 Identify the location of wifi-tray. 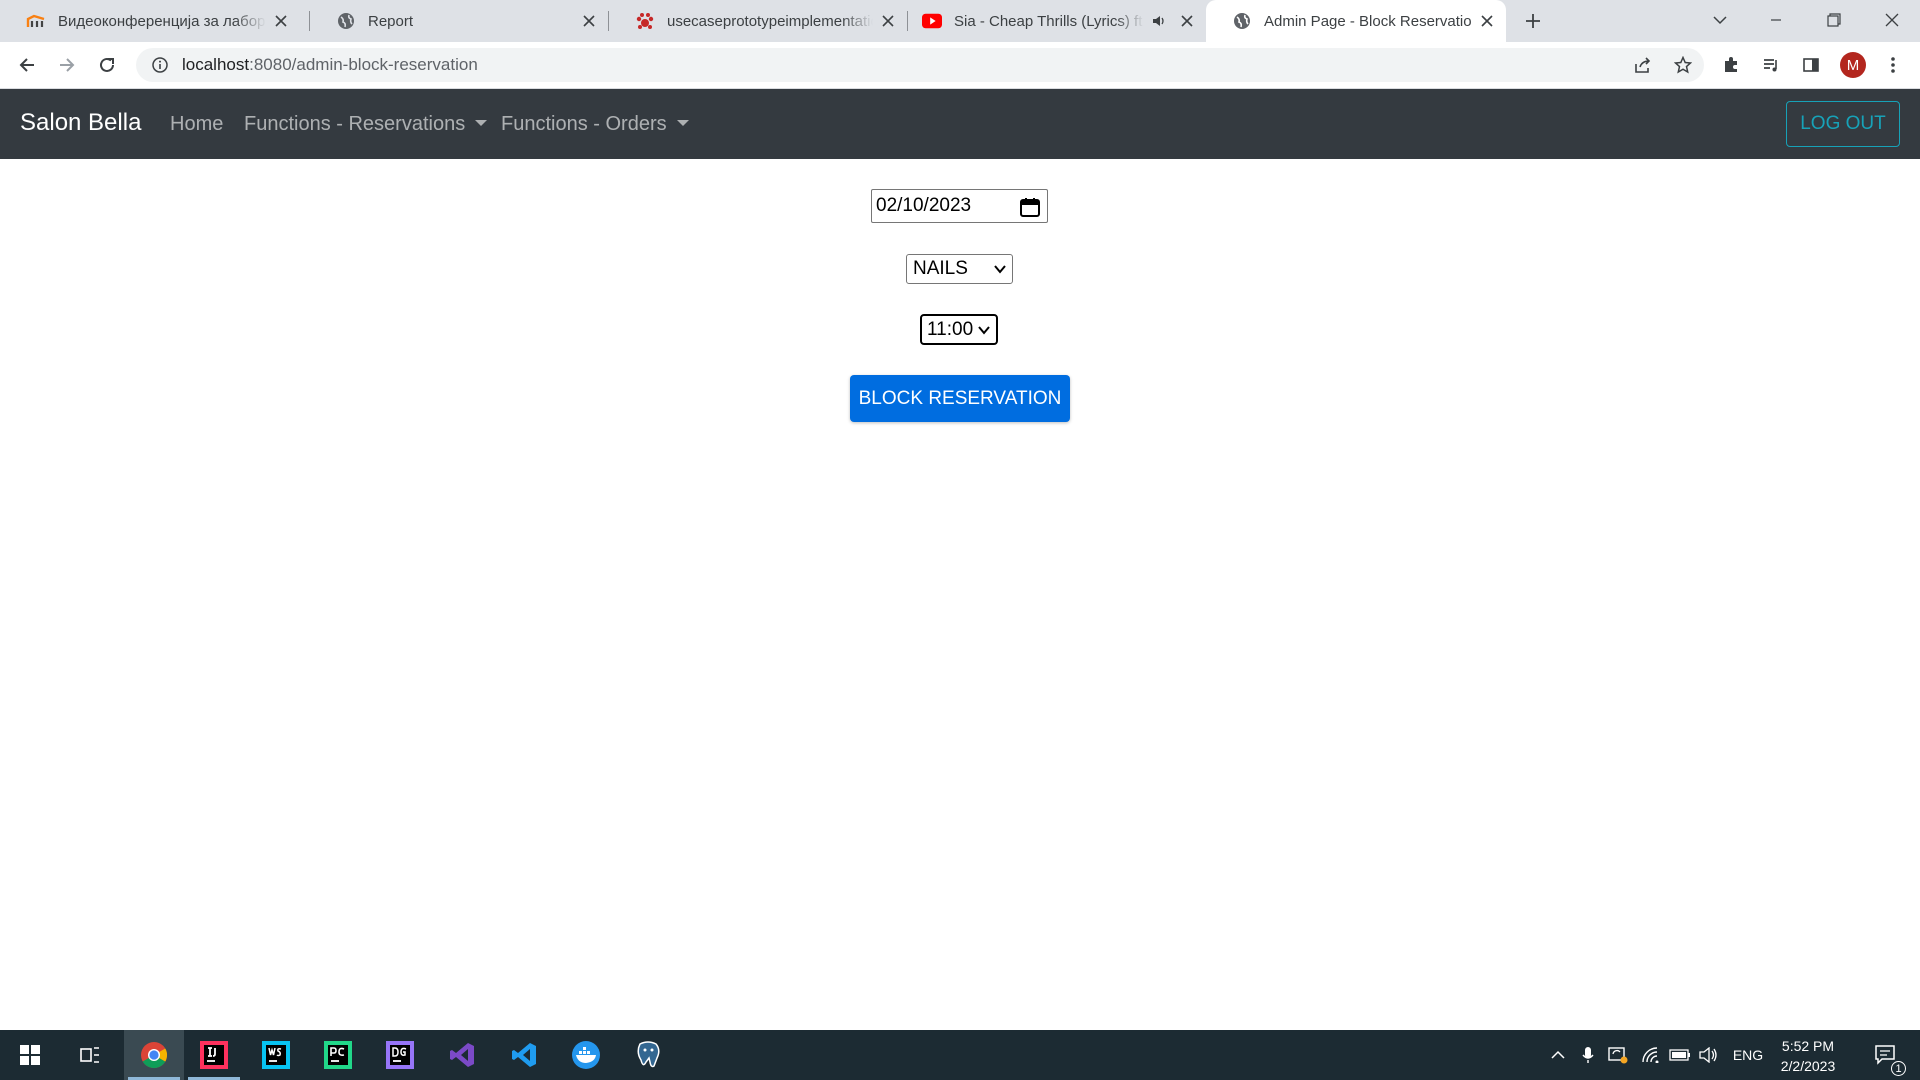
(1651, 1055).